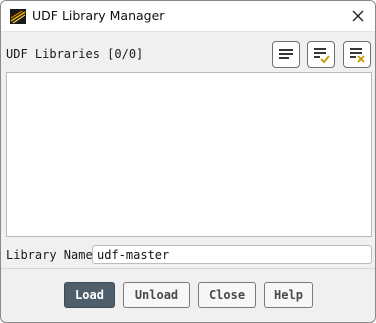 This screenshot has width=376, height=323. What do you see at coordinates (288, 295) in the screenshot?
I see `help-button: Help` at bounding box center [288, 295].